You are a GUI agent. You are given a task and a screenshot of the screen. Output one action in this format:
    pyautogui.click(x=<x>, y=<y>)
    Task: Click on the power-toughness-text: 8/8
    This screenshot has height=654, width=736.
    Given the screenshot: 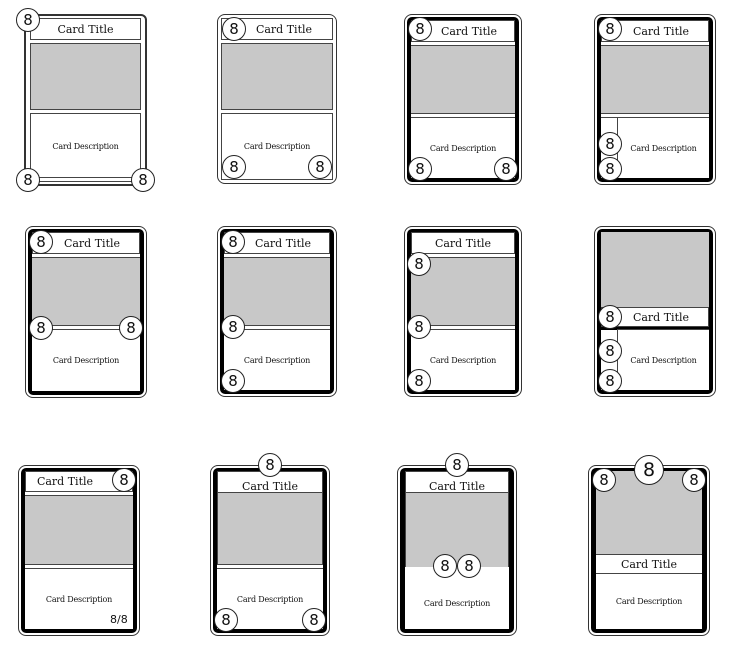 What is the action you would take?
    pyautogui.click(x=119, y=619)
    